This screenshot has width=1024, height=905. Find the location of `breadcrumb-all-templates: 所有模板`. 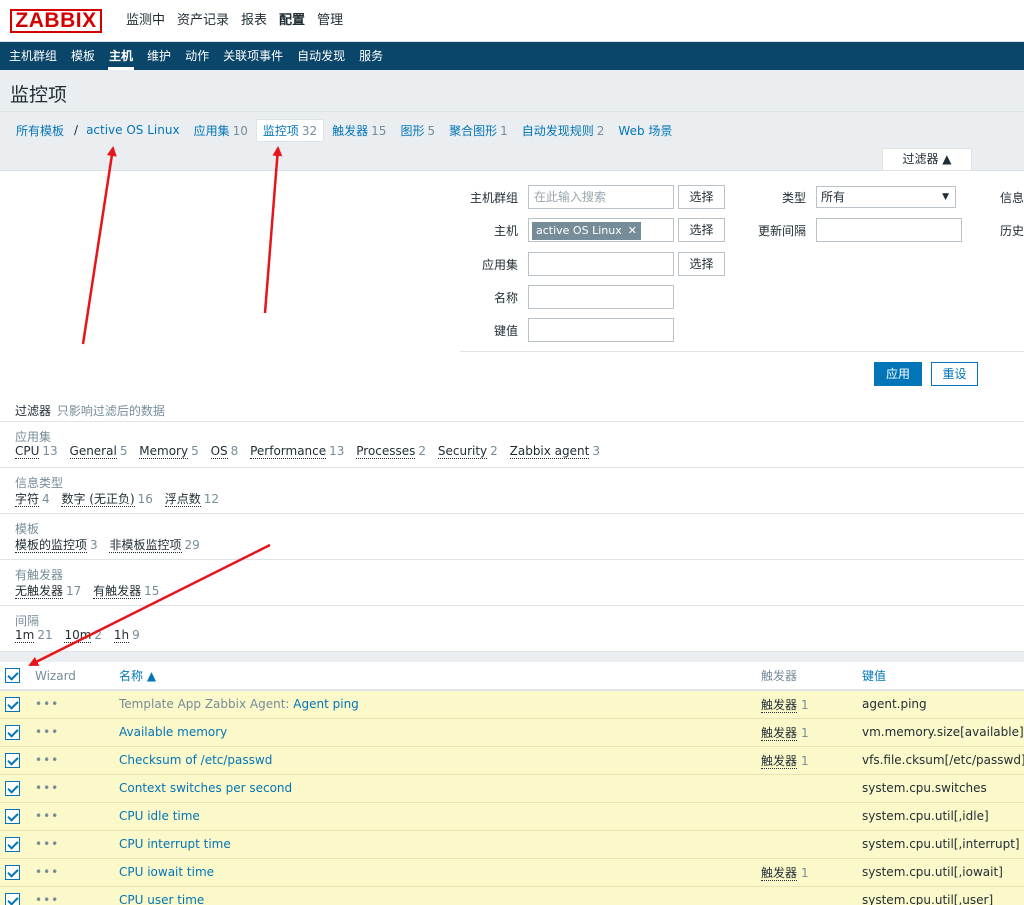

breadcrumb-all-templates: 所有模板 is located at coordinates (40, 130).